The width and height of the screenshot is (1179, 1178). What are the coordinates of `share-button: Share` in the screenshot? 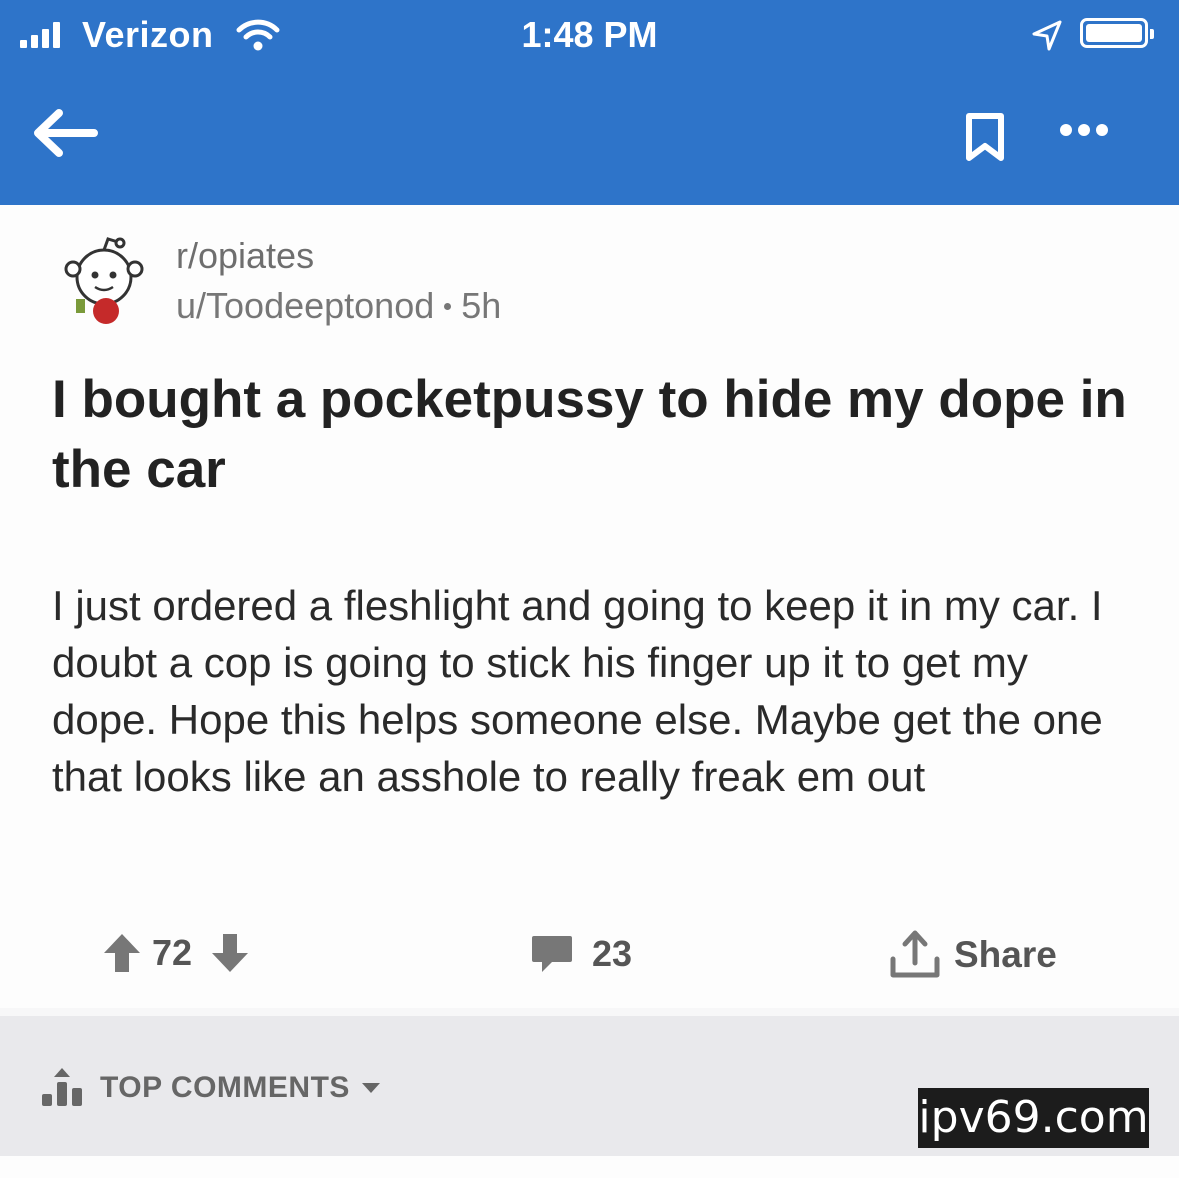 It's located at (972, 955).